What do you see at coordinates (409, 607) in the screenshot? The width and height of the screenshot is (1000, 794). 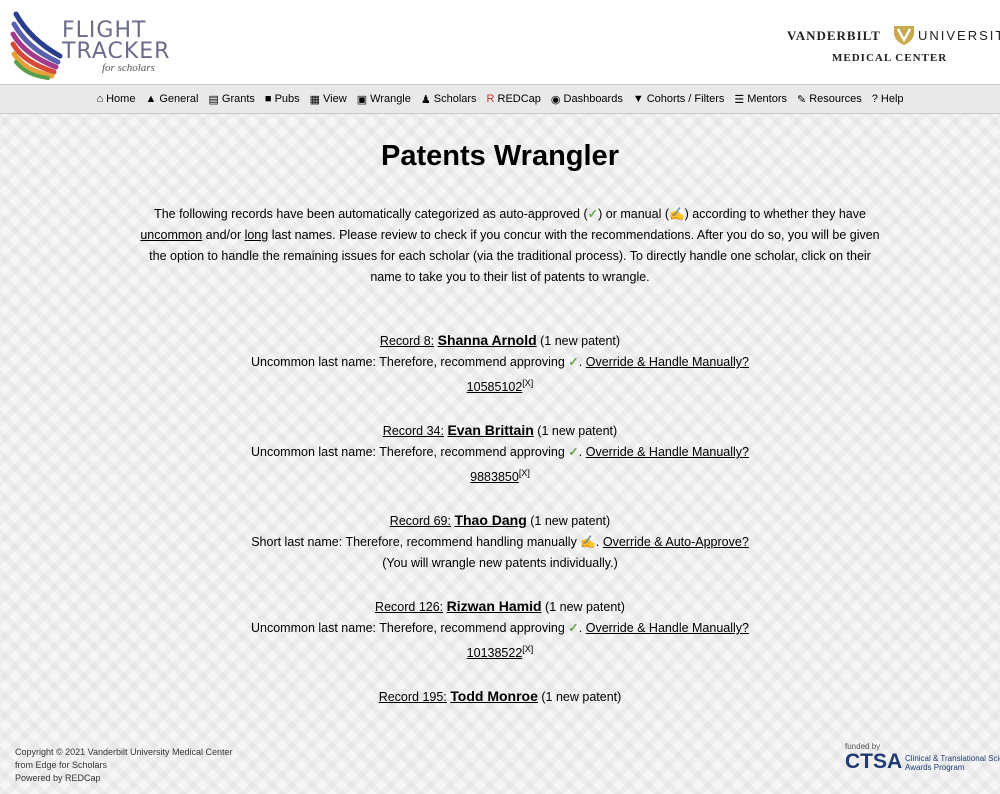 I see `record-label-link: Record 126:` at bounding box center [409, 607].